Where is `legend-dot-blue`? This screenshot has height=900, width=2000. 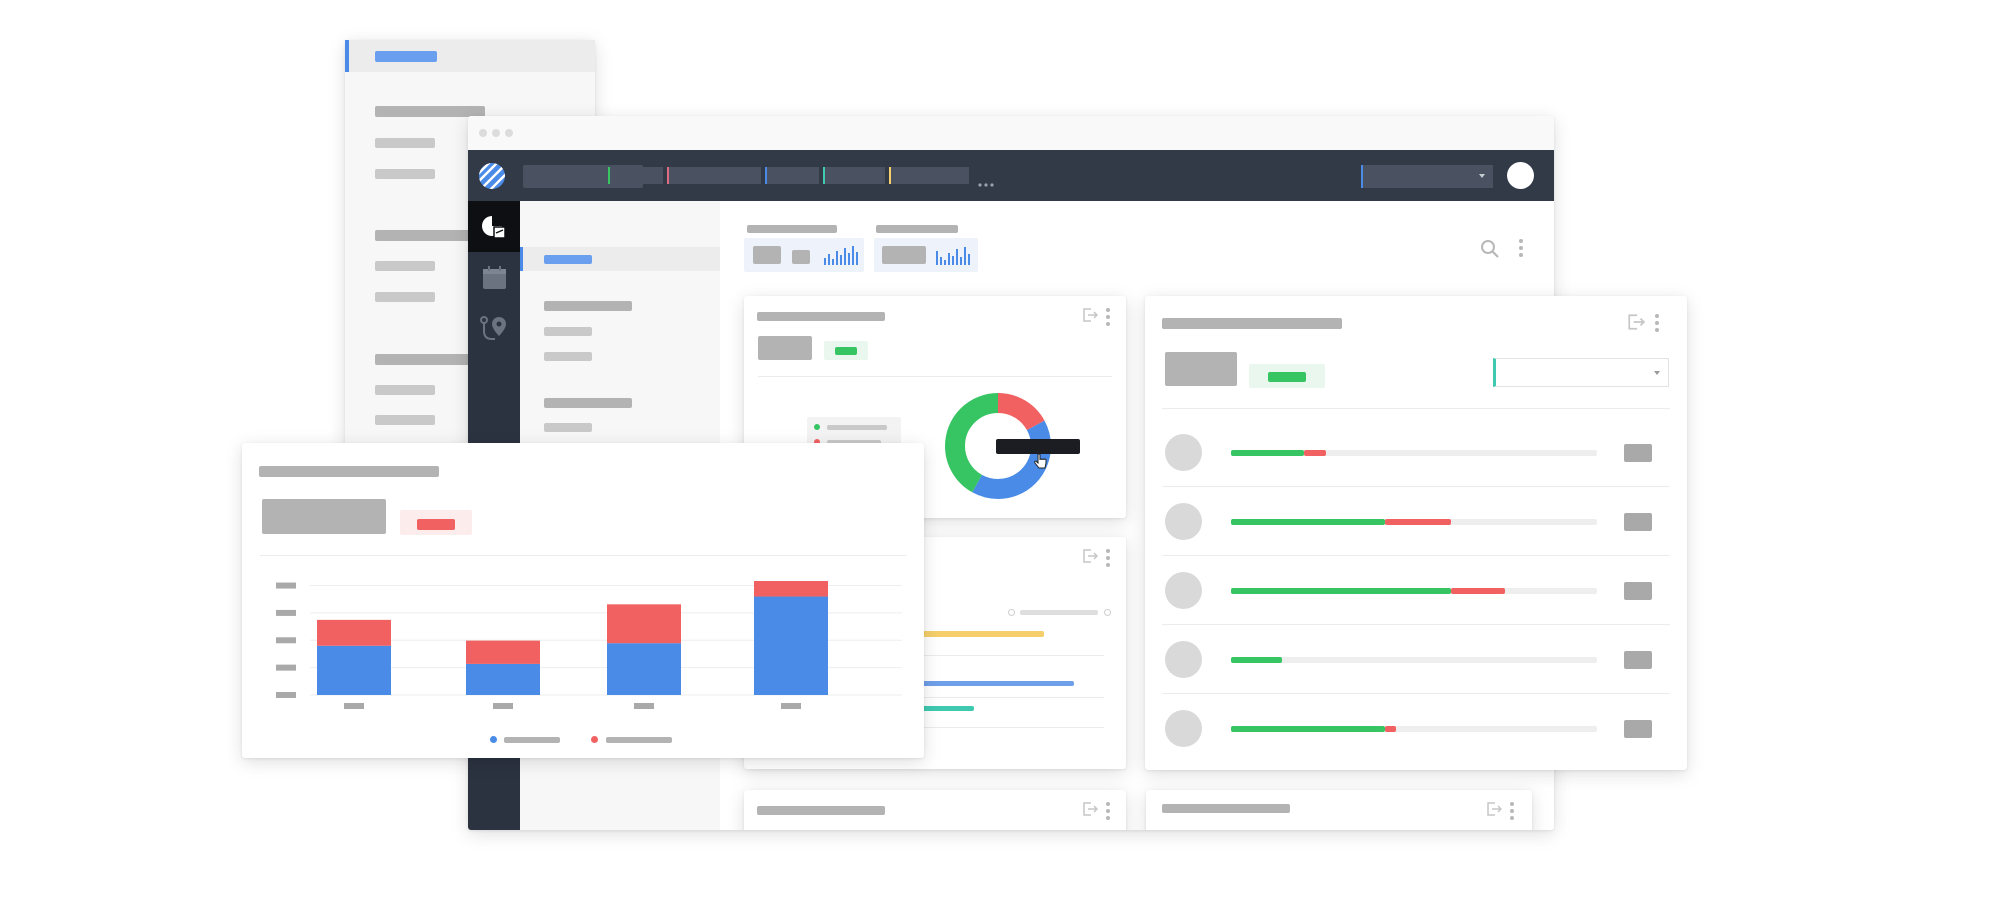
legend-dot-blue is located at coordinates (493, 739).